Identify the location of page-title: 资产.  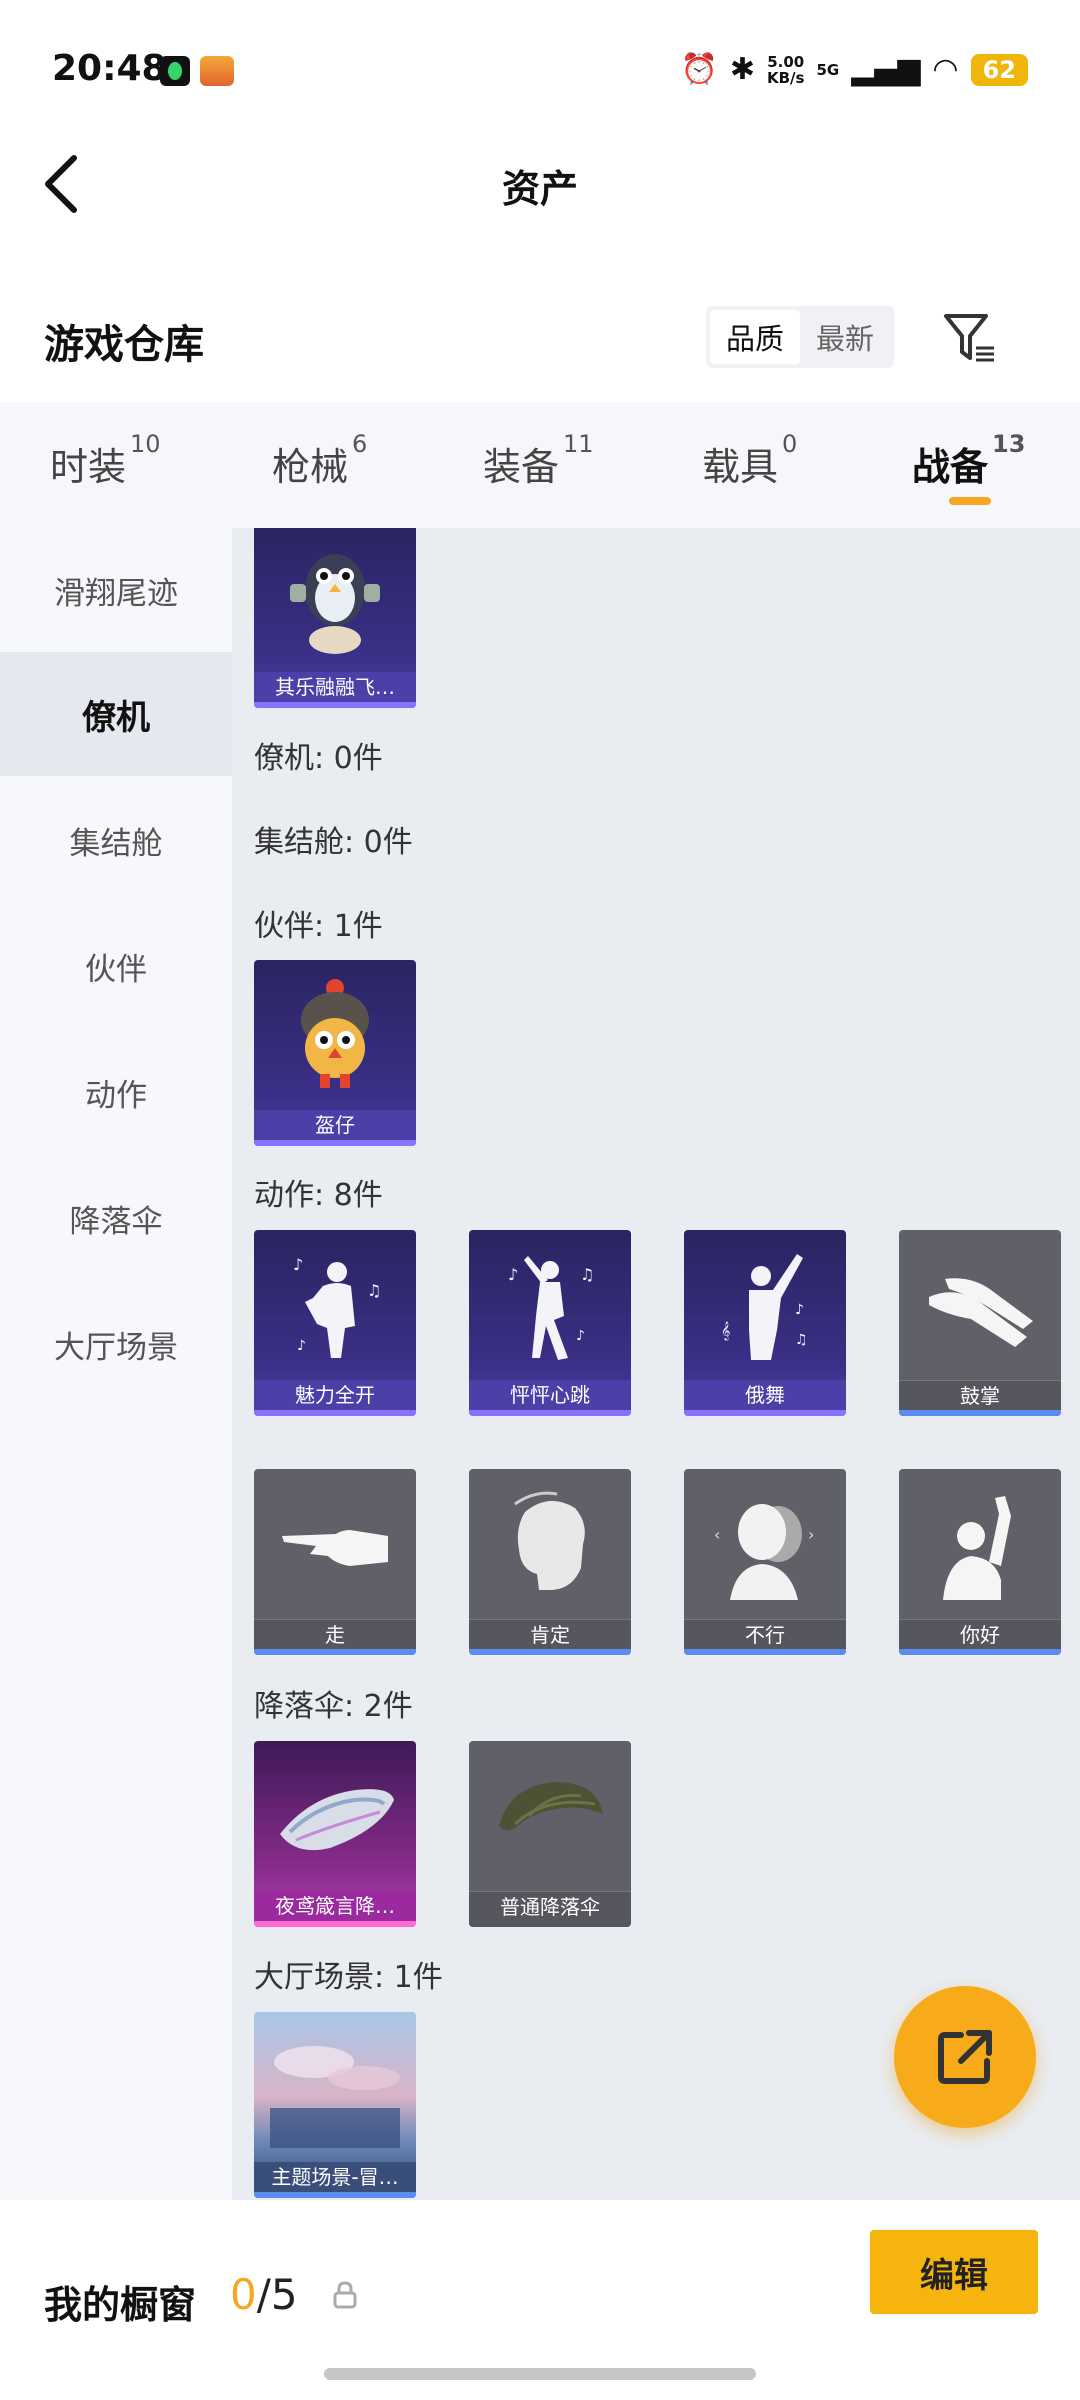
(539, 189).